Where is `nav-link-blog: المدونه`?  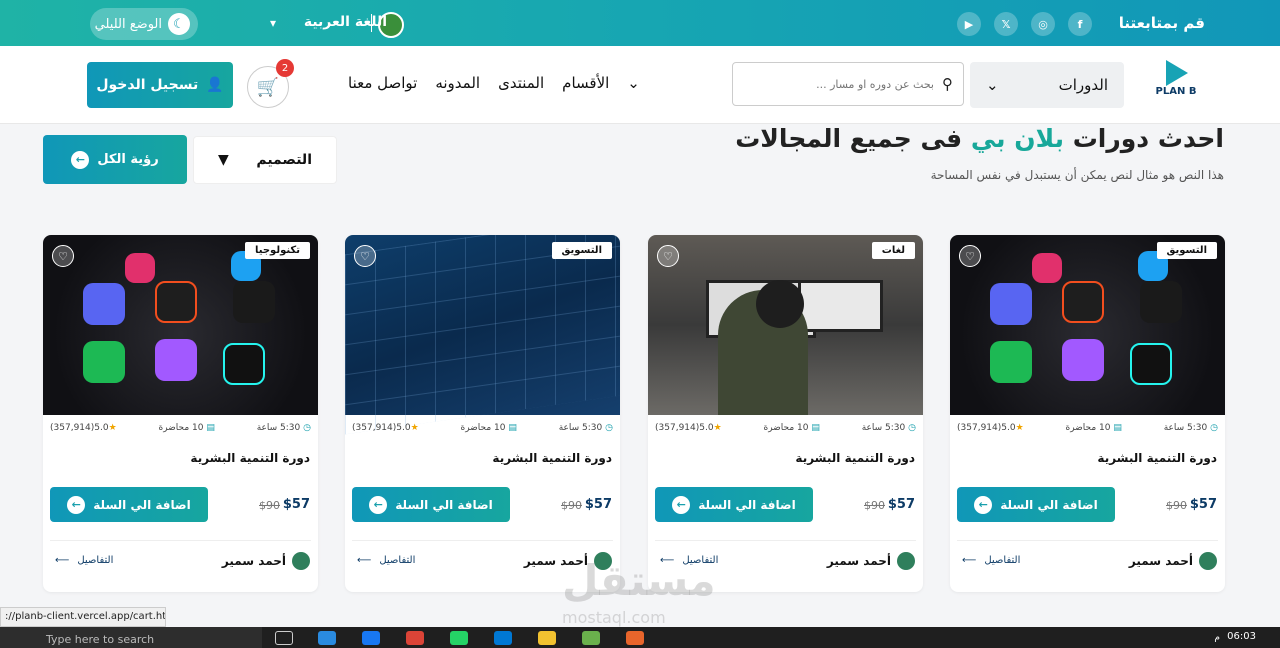
nav-link-blog: المدونه is located at coordinates (457, 83).